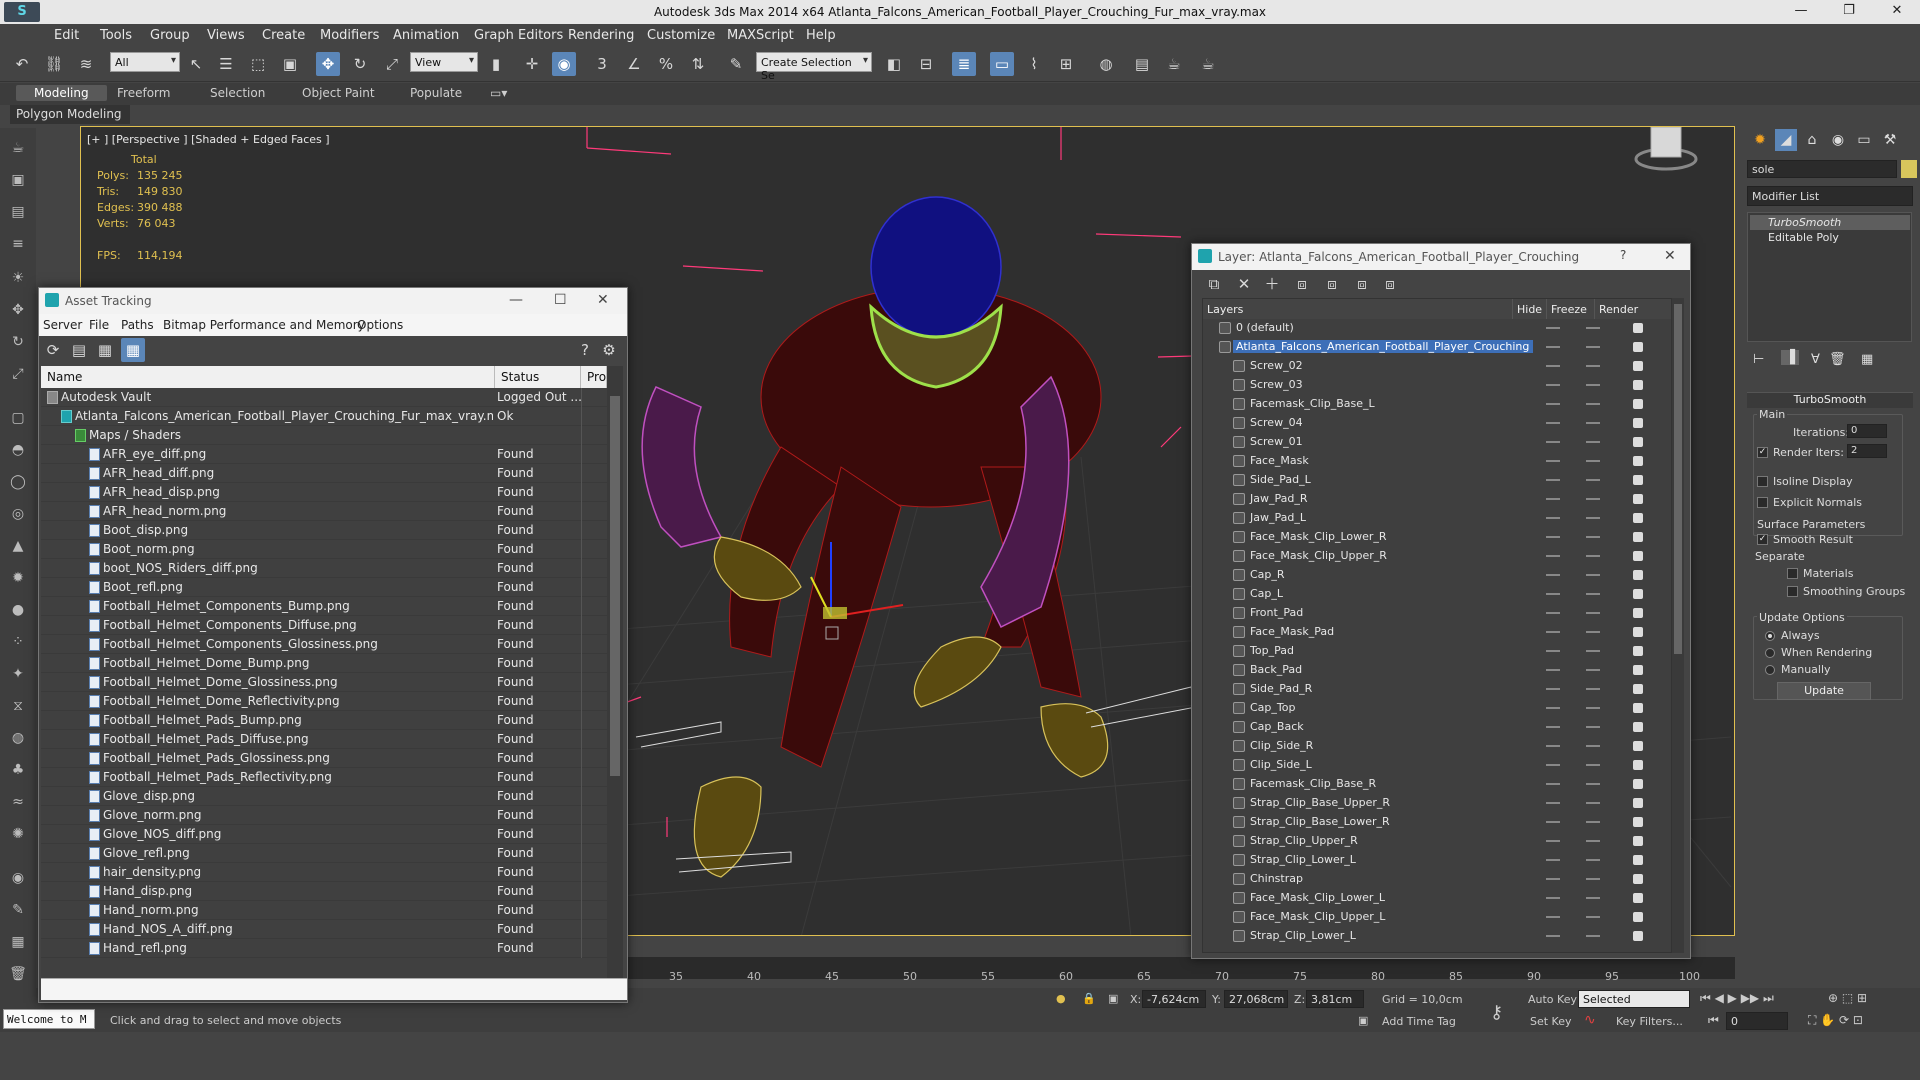 The image size is (1920, 1080). Describe the element at coordinates (70, 114) in the screenshot. I see `polygon-modeling-panel: Polygon Modeling` at that location.